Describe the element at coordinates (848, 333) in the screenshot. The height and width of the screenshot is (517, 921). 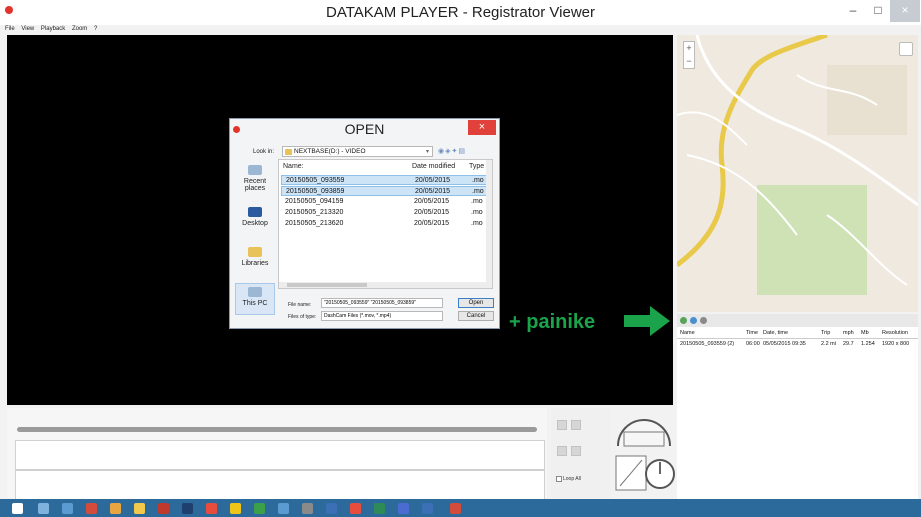
I see `col-mph: mph` at that location.